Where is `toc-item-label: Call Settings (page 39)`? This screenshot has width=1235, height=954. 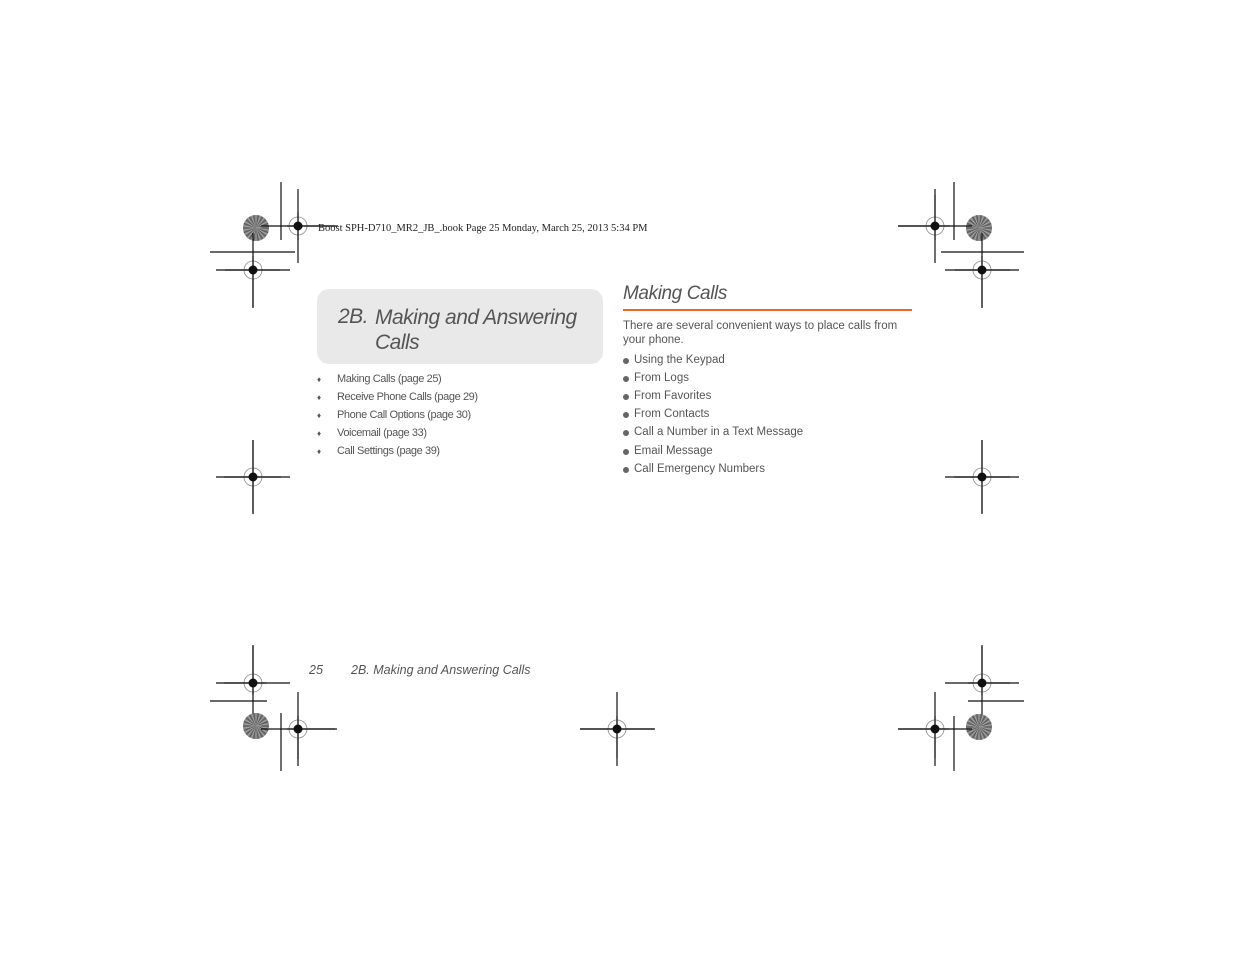 toc-item-label: Call Settings (page 39) is located at coordinates (388, 451).